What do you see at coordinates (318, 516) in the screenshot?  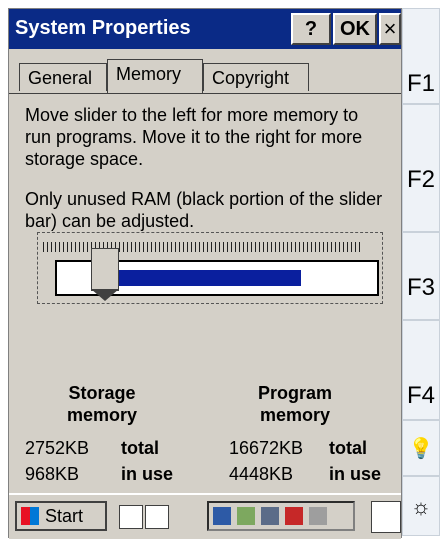 I see `keyboard-icon` at bounding box center [318, 516].